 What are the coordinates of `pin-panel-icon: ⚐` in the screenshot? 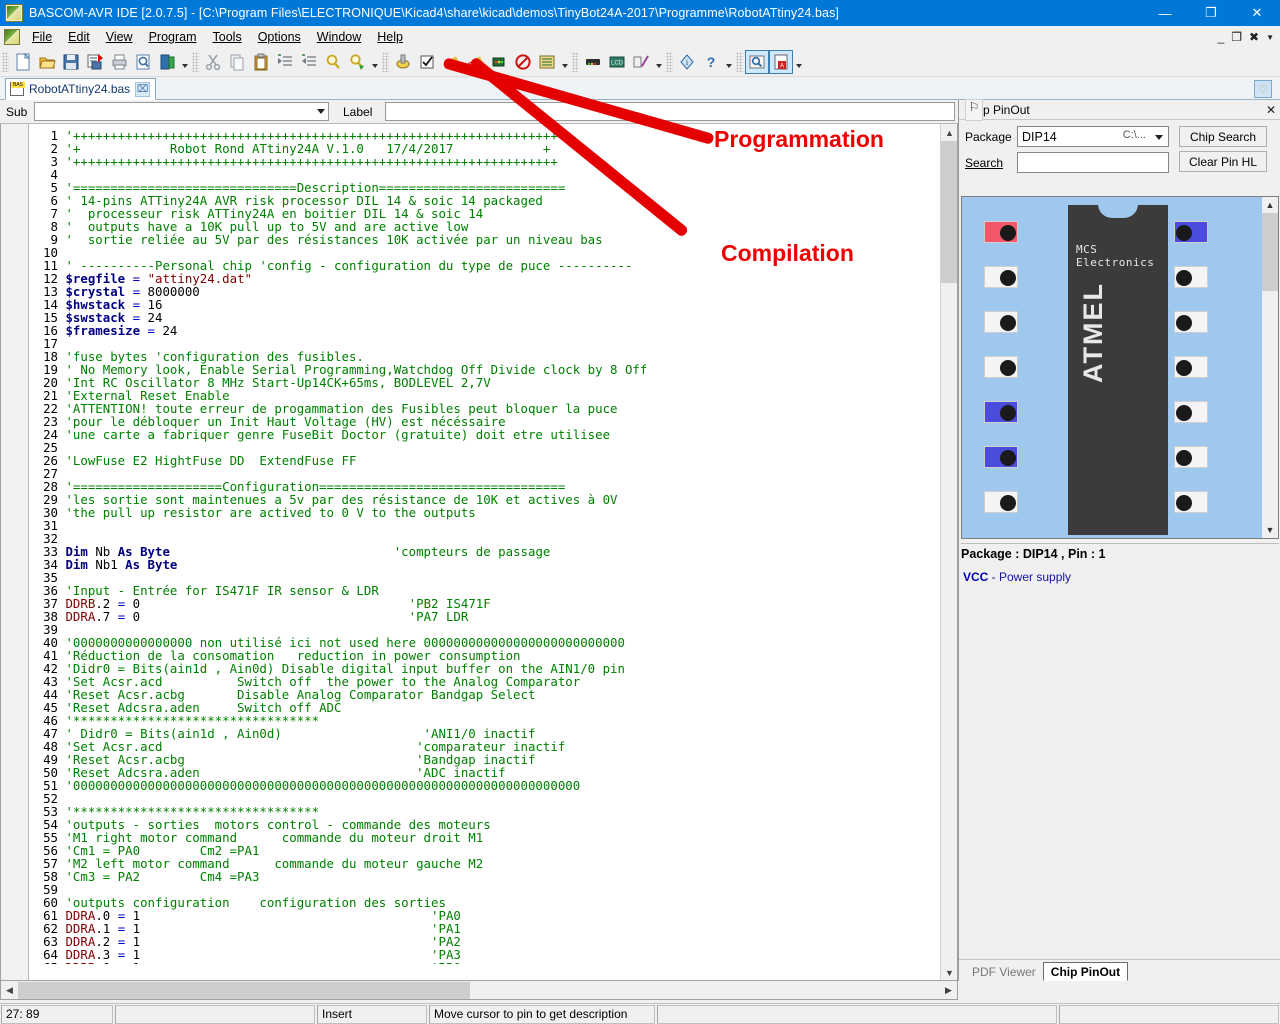 It's located at (974, 109).